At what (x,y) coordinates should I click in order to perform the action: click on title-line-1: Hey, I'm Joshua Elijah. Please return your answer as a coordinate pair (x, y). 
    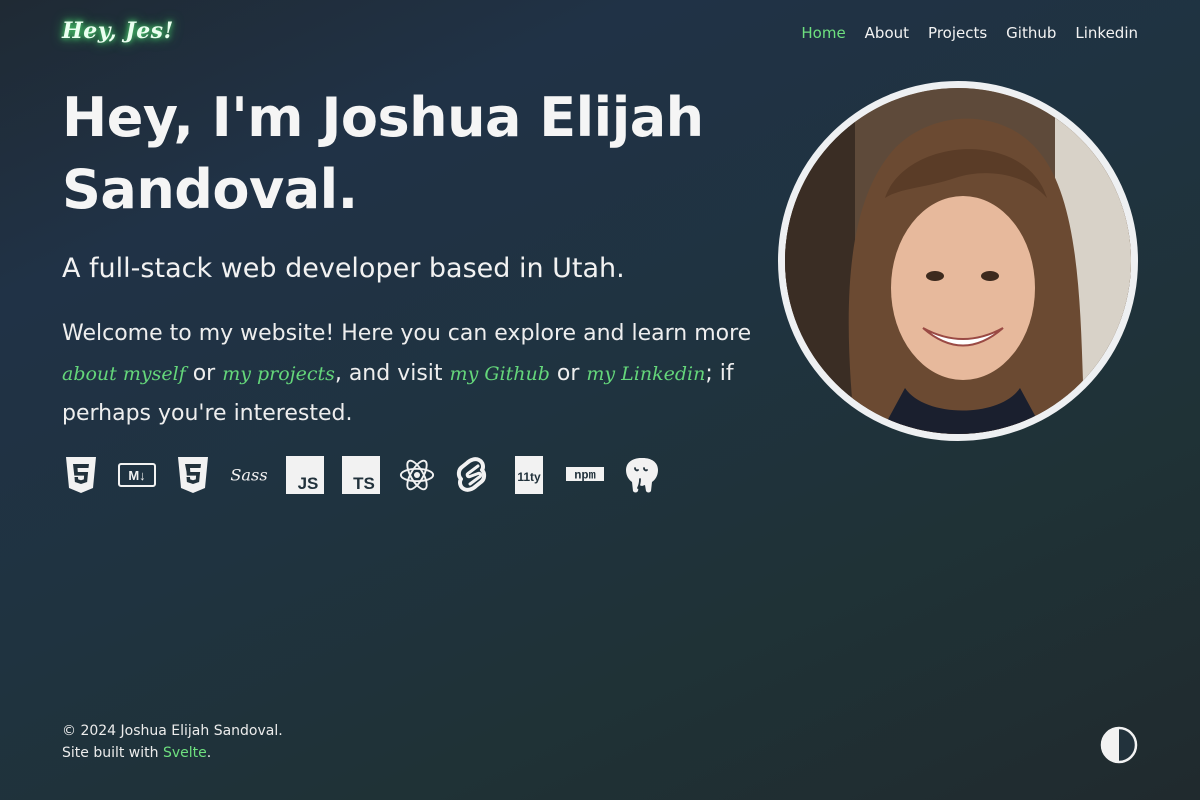
    Looking at the image, I should click on (383, 117).